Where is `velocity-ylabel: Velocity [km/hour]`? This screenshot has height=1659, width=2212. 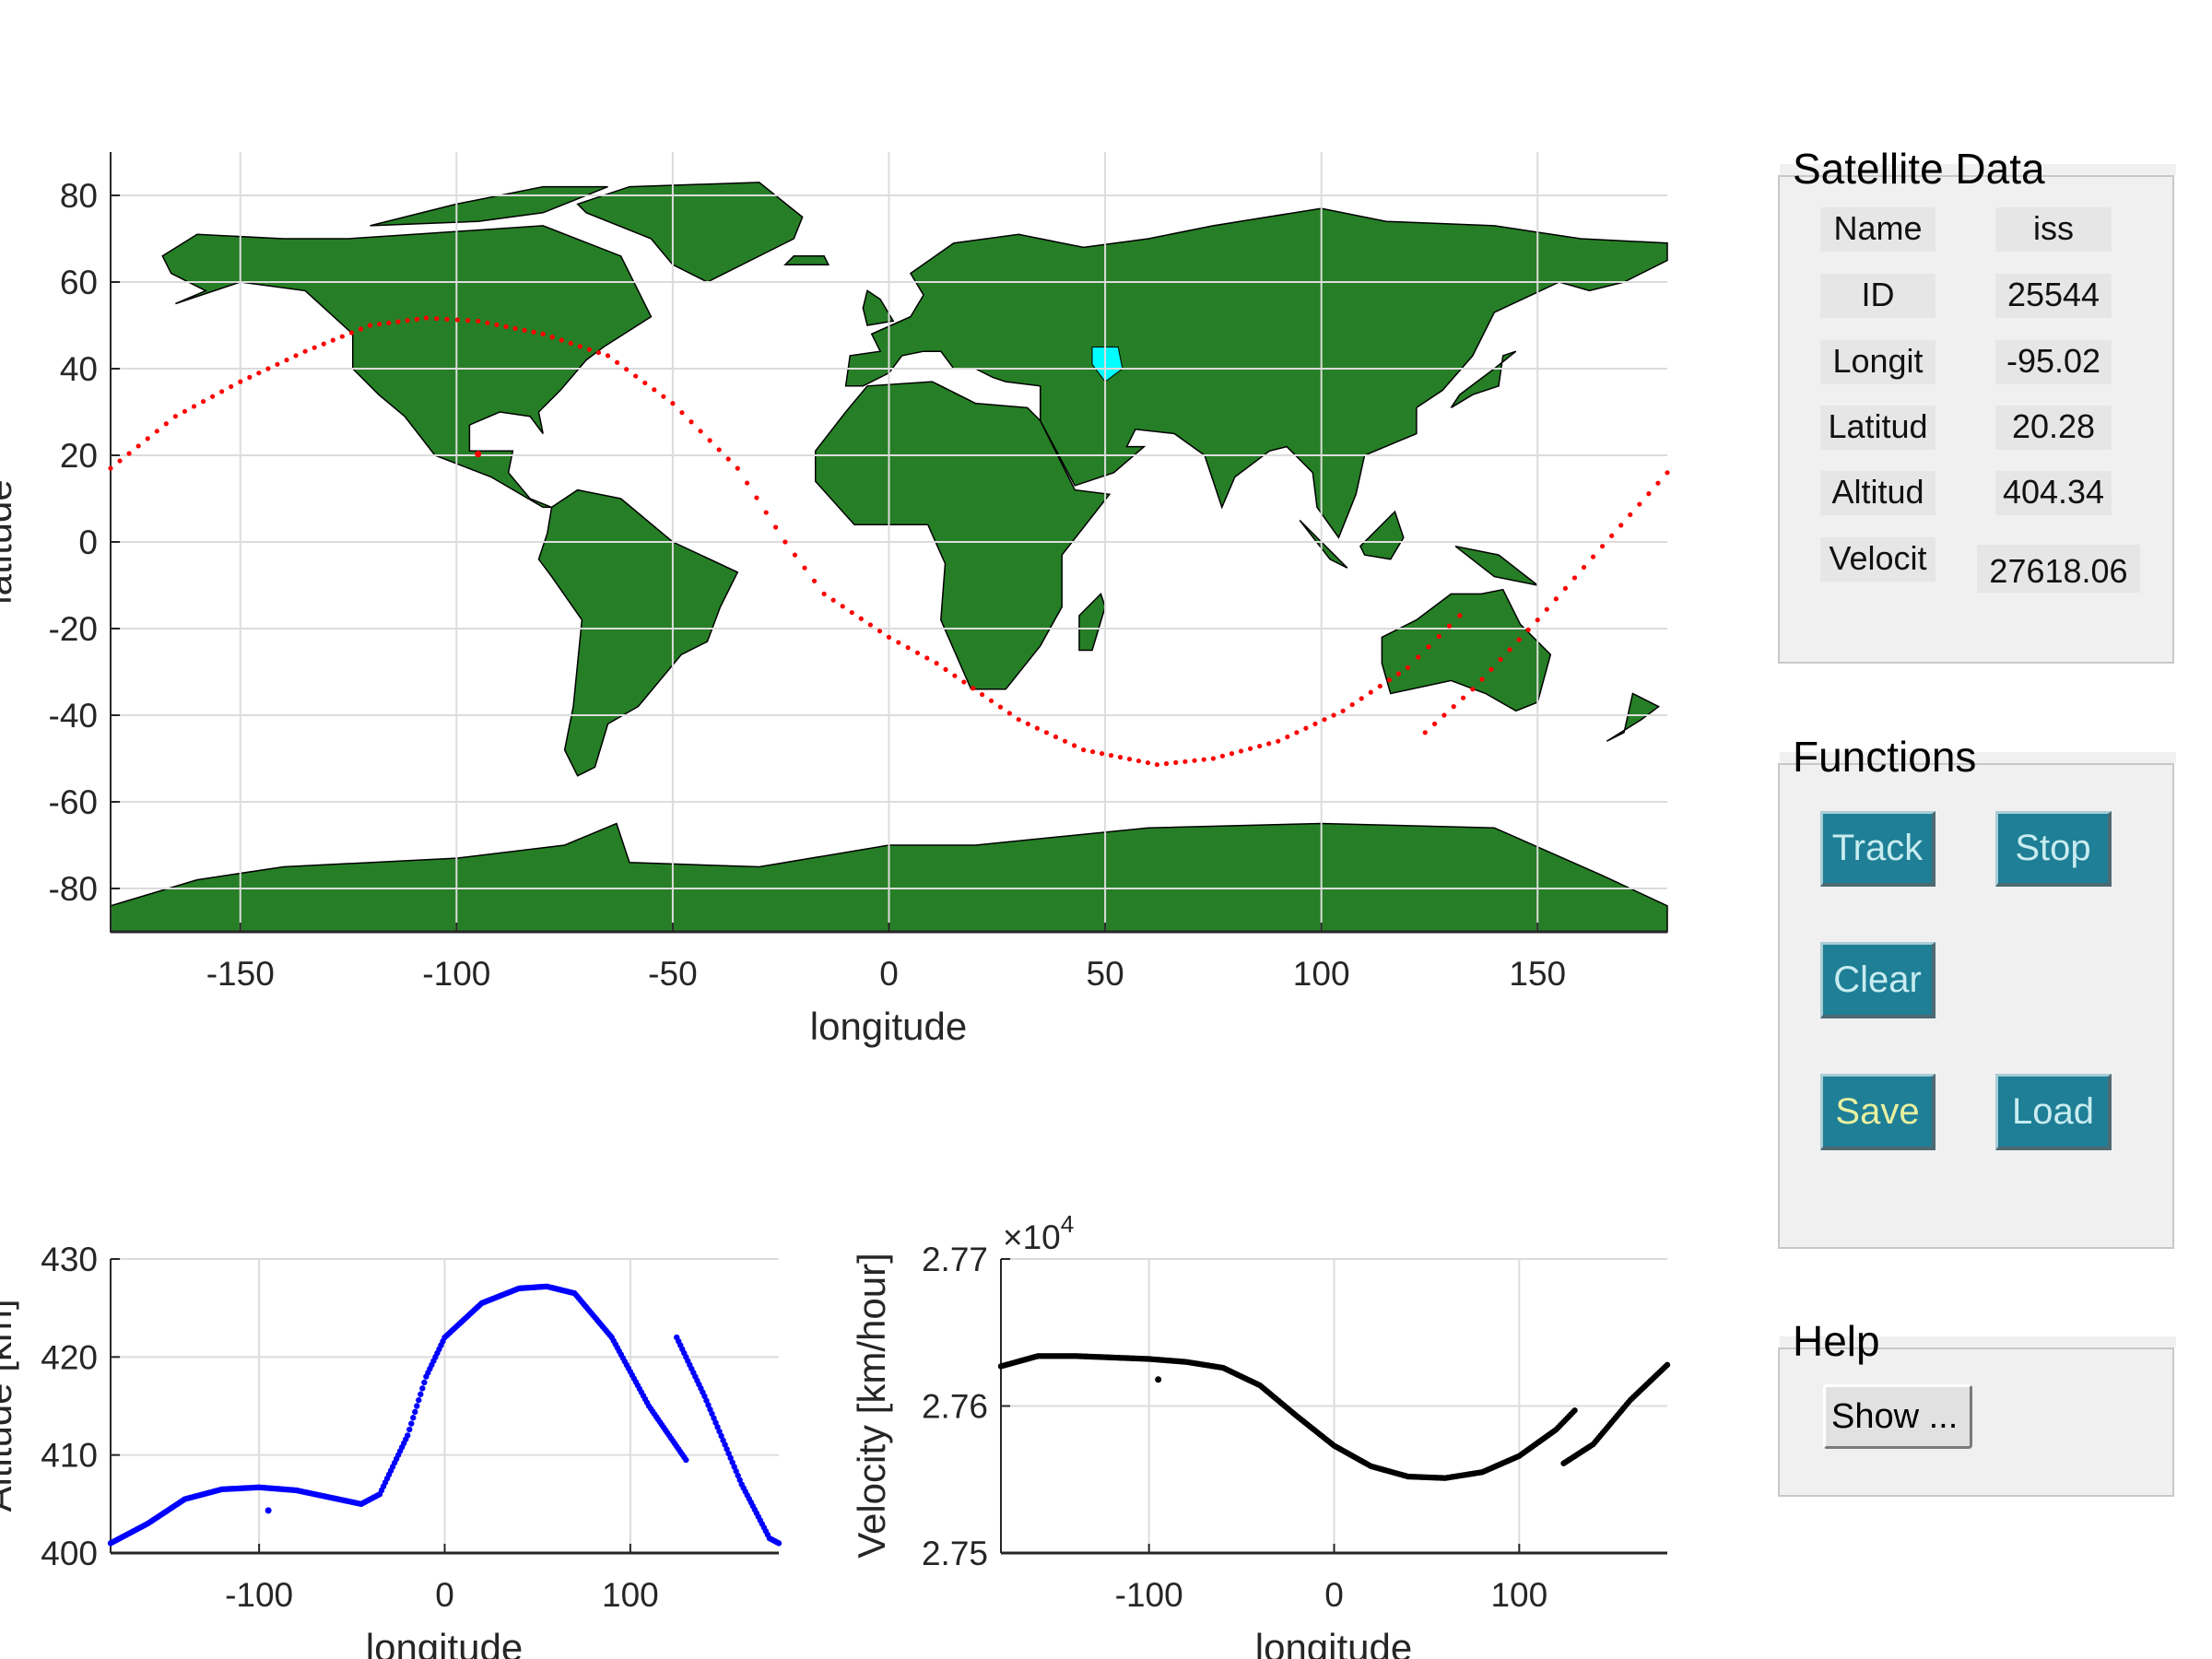
velocity-ylabel: Velocity [km/hour] is located at coordinates (871, 1405).